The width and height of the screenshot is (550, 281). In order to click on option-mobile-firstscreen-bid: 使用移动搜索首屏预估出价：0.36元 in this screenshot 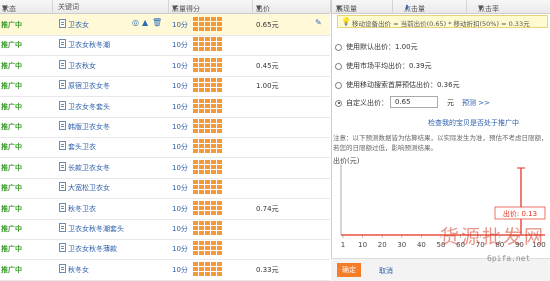, I will do `click(395, 86)`.